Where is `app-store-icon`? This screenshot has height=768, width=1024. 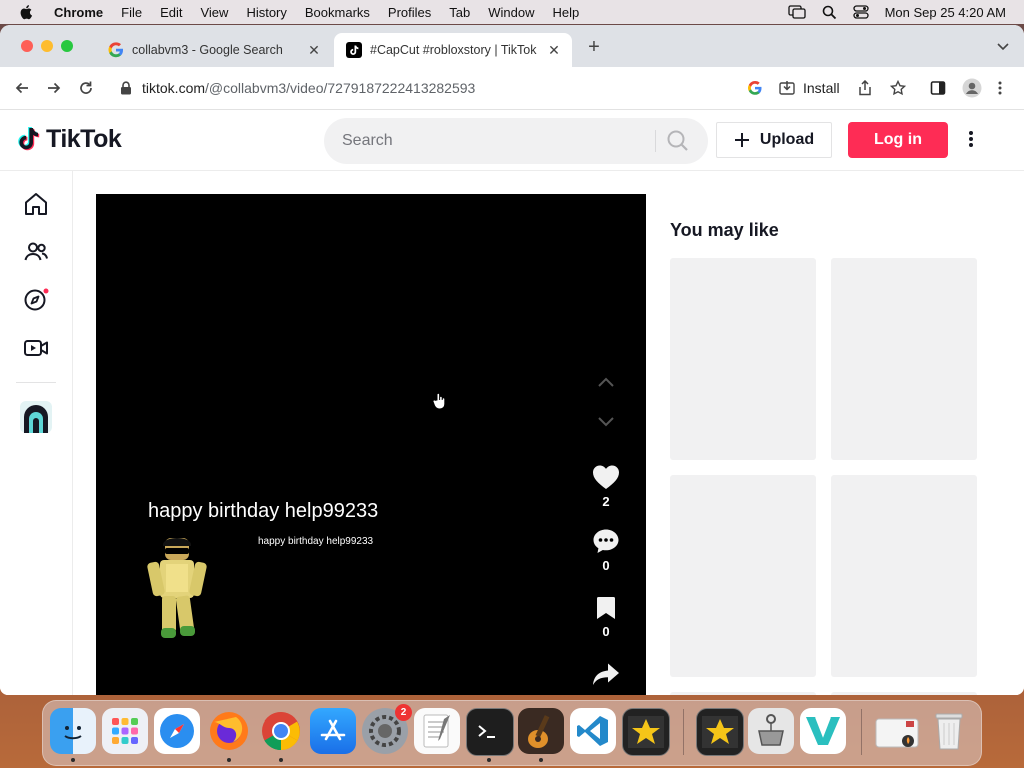
app-store-icon is located at coordinates (333, 731).